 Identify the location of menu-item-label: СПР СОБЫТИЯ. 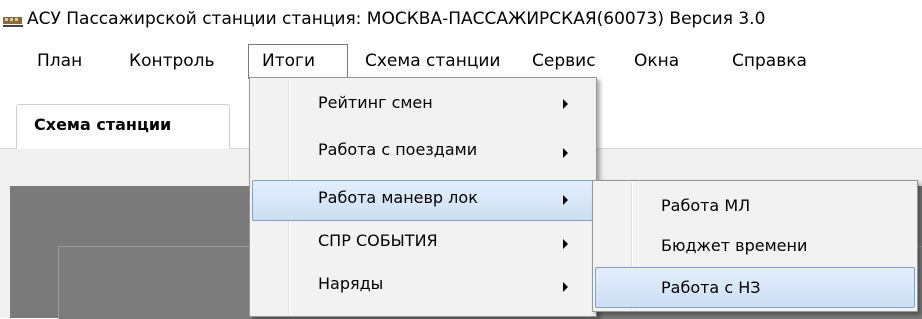
(378, 240).